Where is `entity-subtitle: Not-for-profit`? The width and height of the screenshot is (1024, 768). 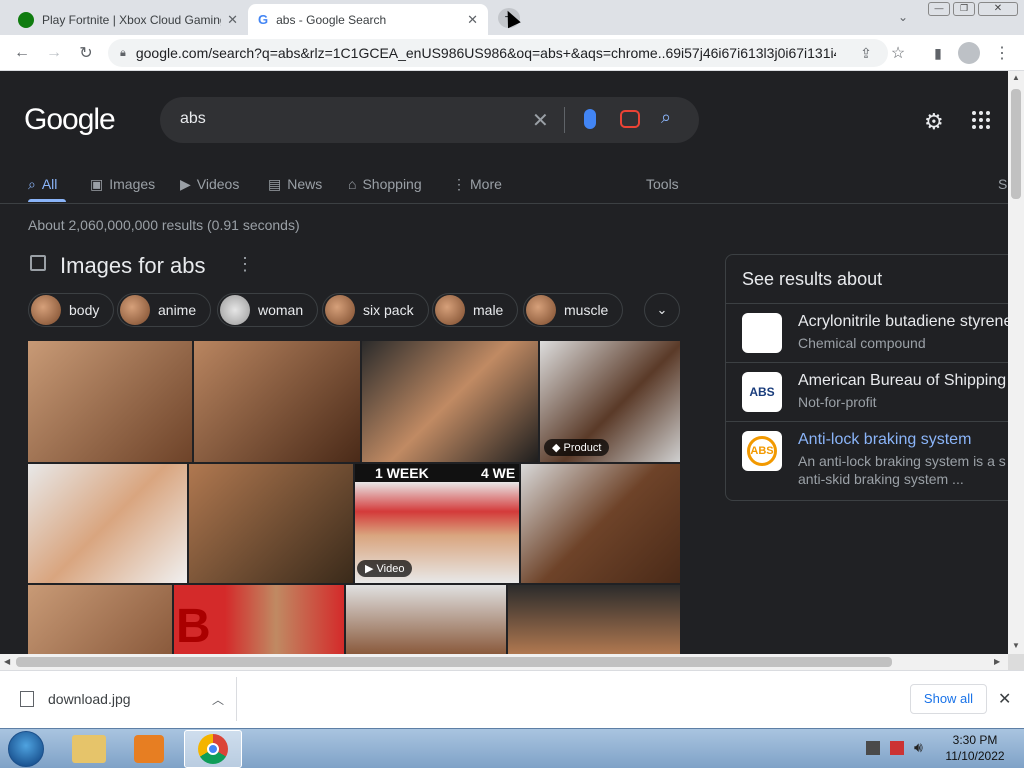
entity-subtitle: Not-for-profit is located at coordinates (837, 402).